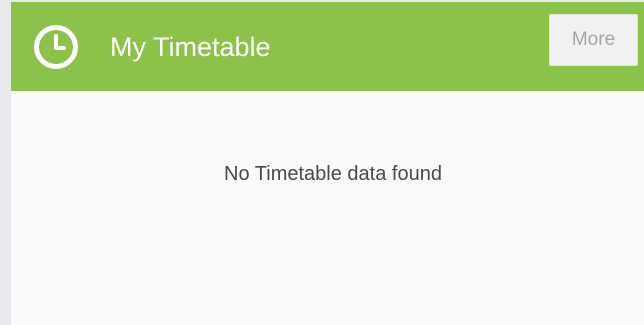 This screenshot has width=644, height=325. I want to click on empty-state-message: No Timetable data found, so click(333, 174).